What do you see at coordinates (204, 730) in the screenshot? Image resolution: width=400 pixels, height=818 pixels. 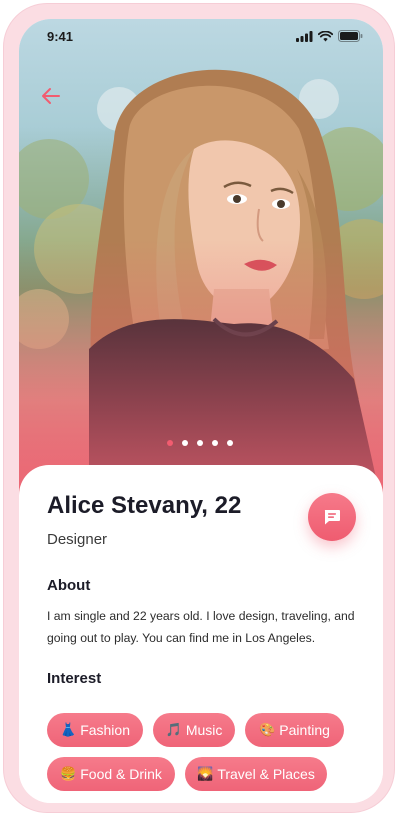 I see `interest-chip-label: Music` at bounding box center [204, 730].